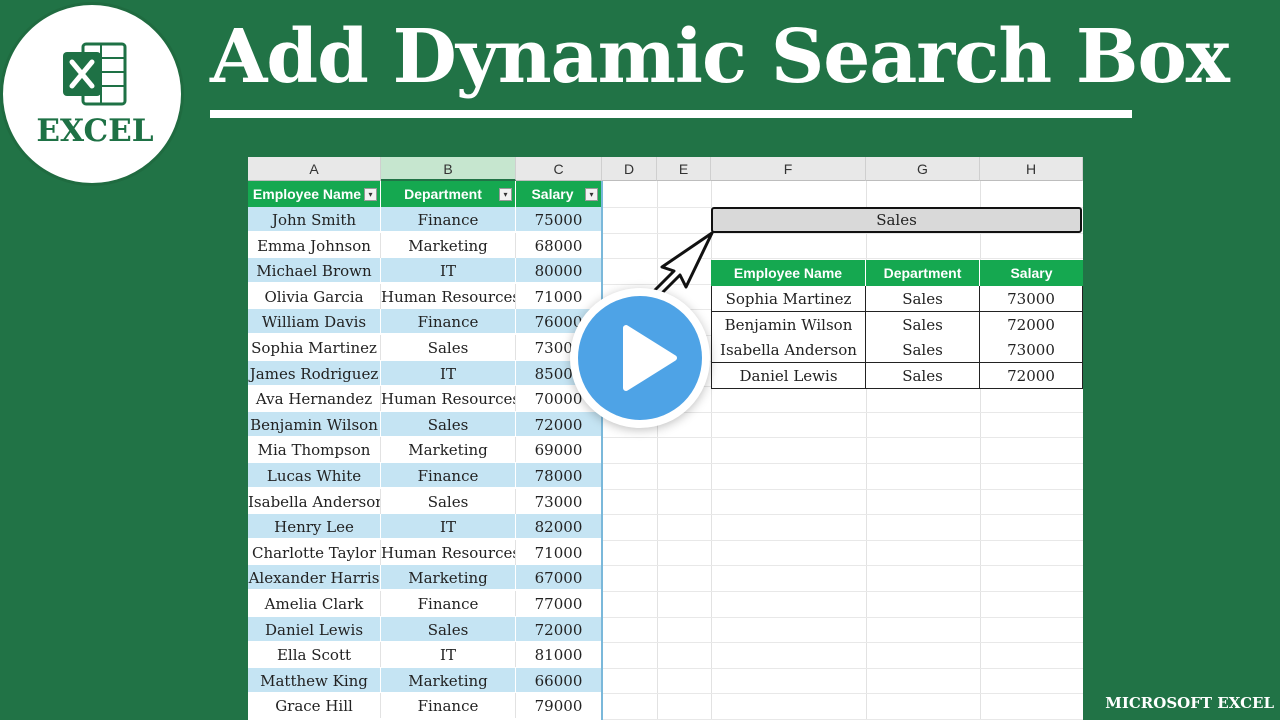  I want to click on cell-employee-name: Sophia Martinez, so click(314, 347).